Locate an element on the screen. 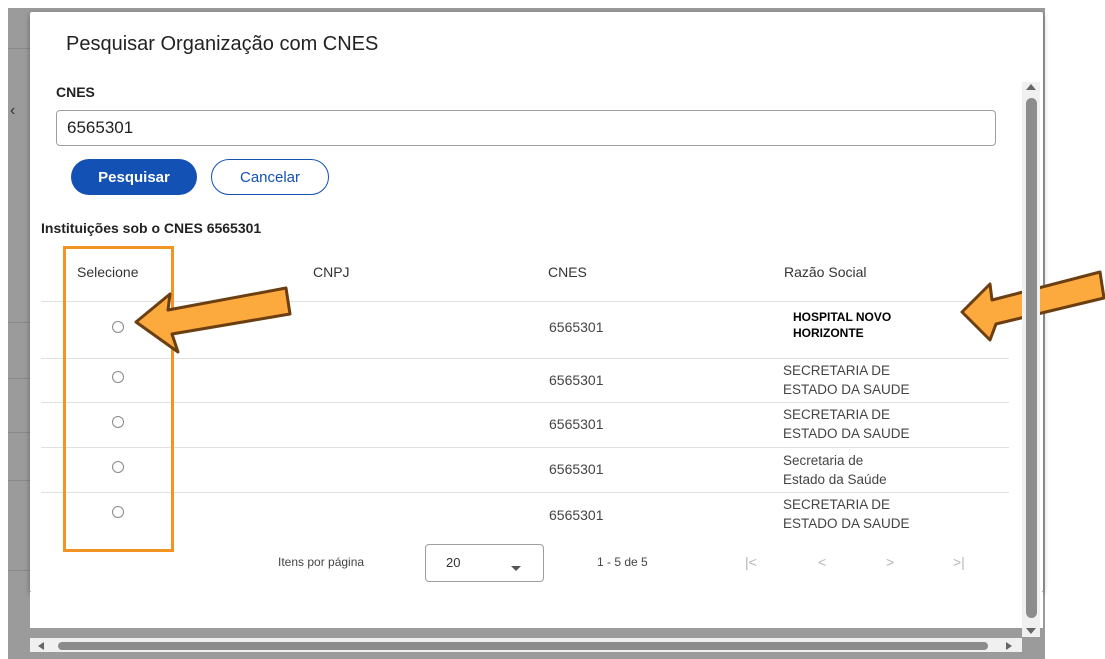 Image resolution: width=1105 pixels, height=659 pixels. items-per-page-label: Itens por página is located at coordinates (321, 562).